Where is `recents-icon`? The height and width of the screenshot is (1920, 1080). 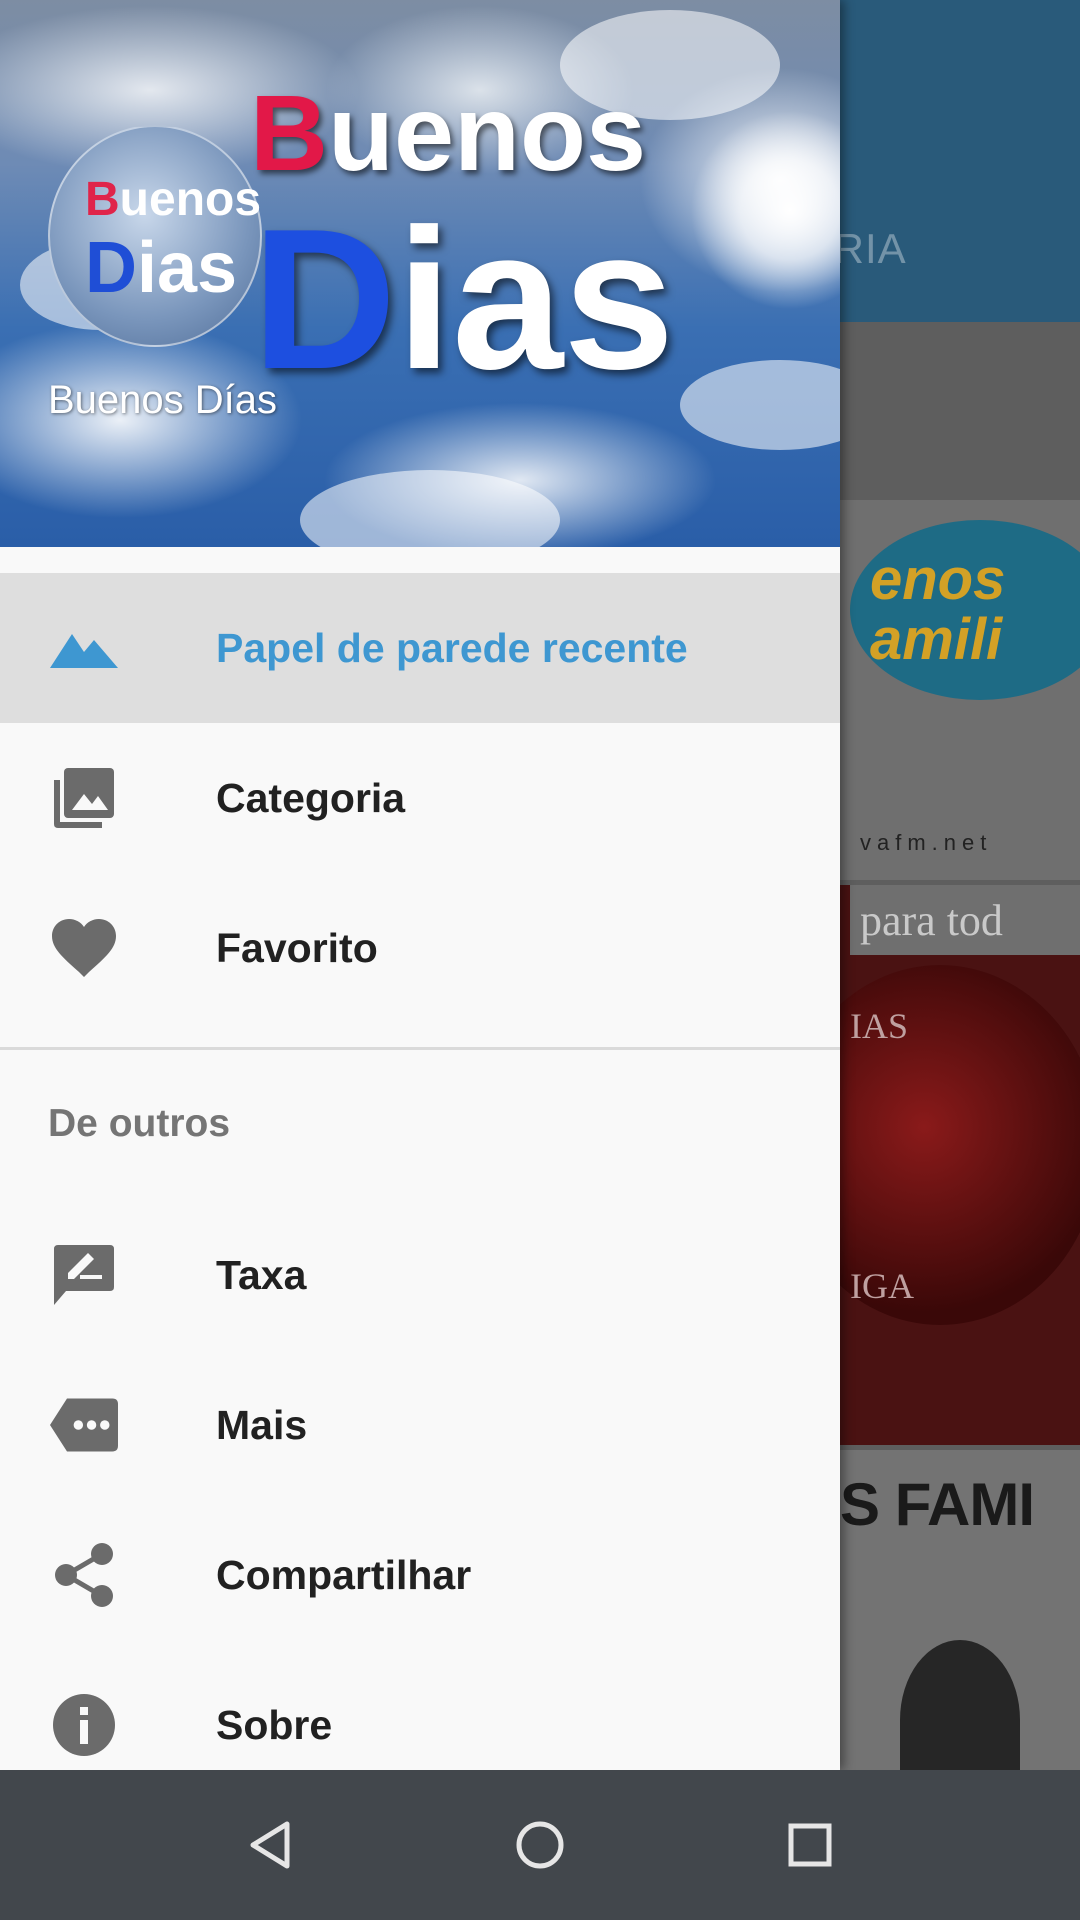 recents-icon is located at coordinates (810, 1845).